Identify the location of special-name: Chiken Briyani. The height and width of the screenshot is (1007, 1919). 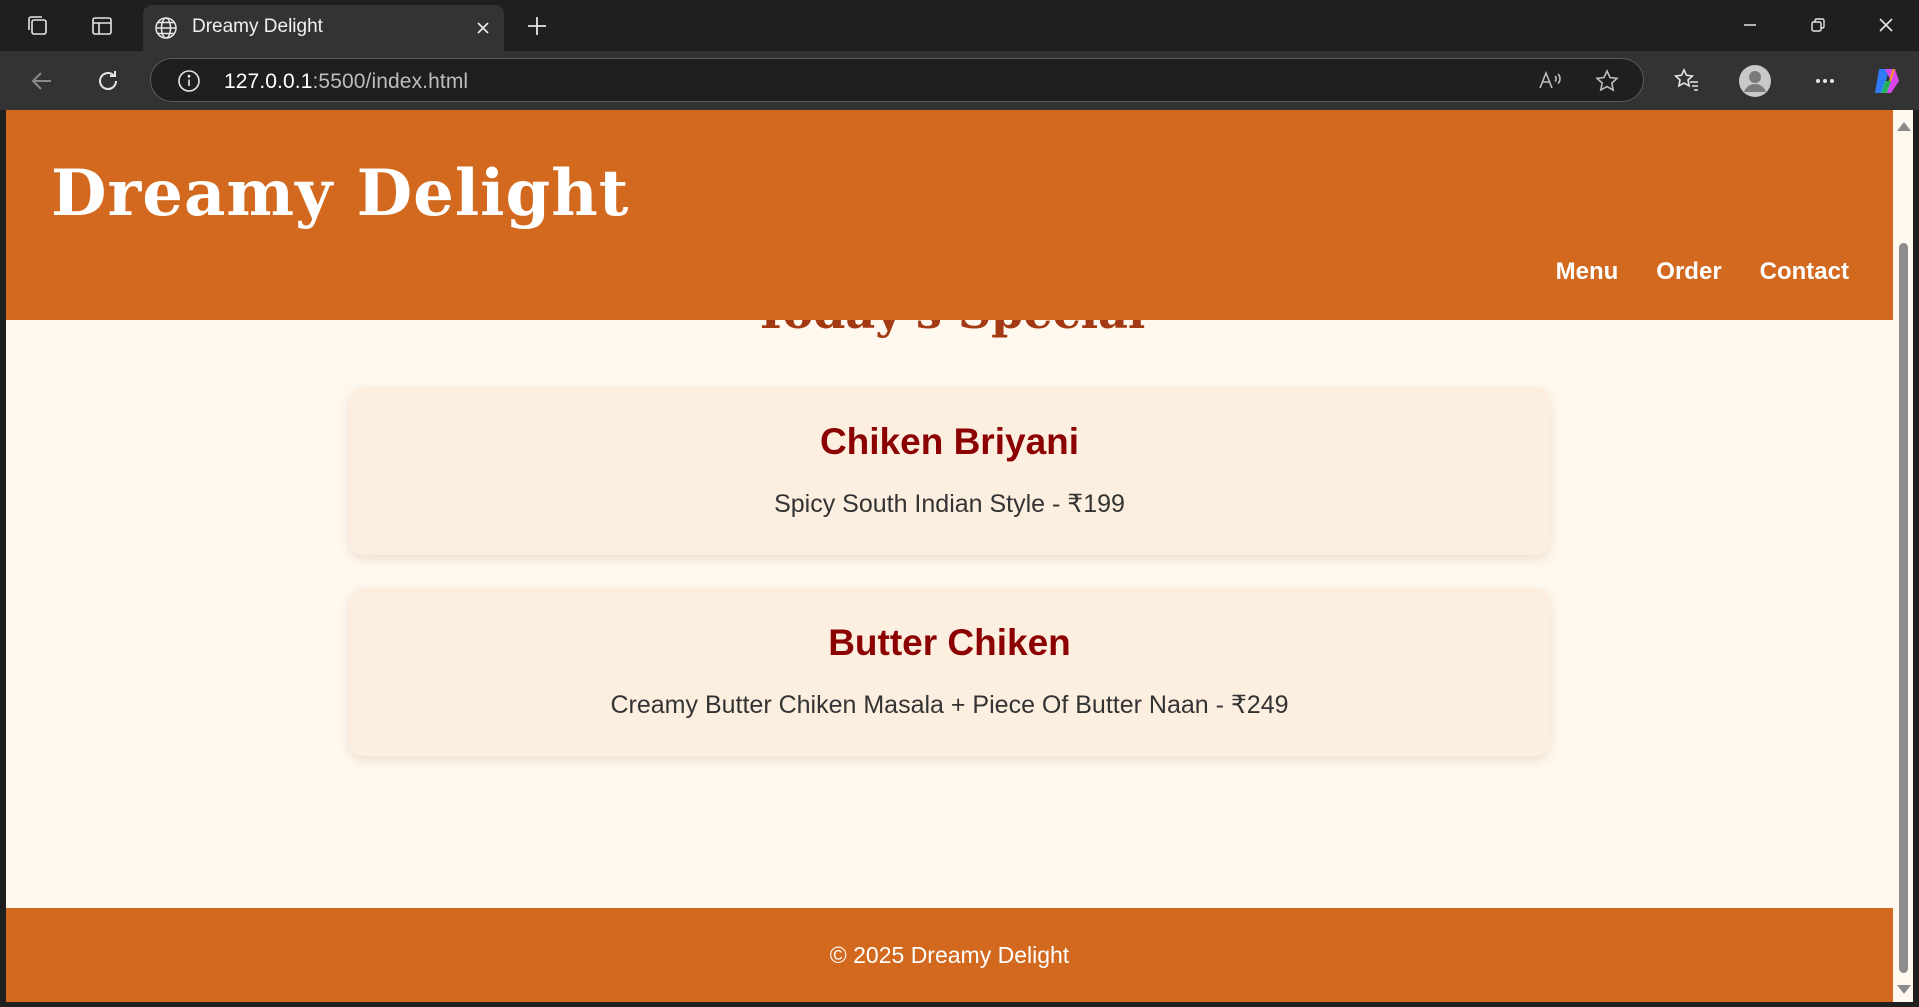
(949, 441).